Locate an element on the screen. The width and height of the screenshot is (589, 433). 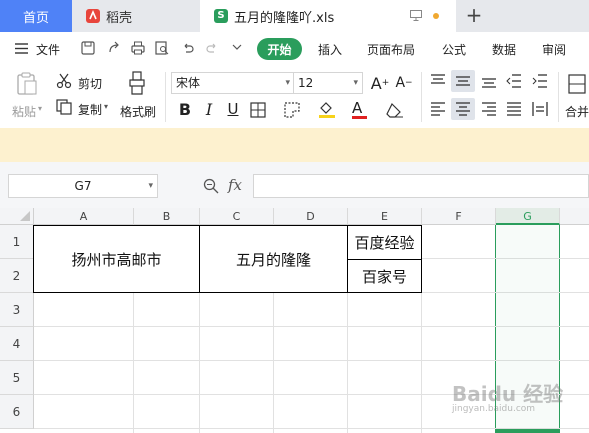
hamburger-icon is located at coordinates (21, 50).